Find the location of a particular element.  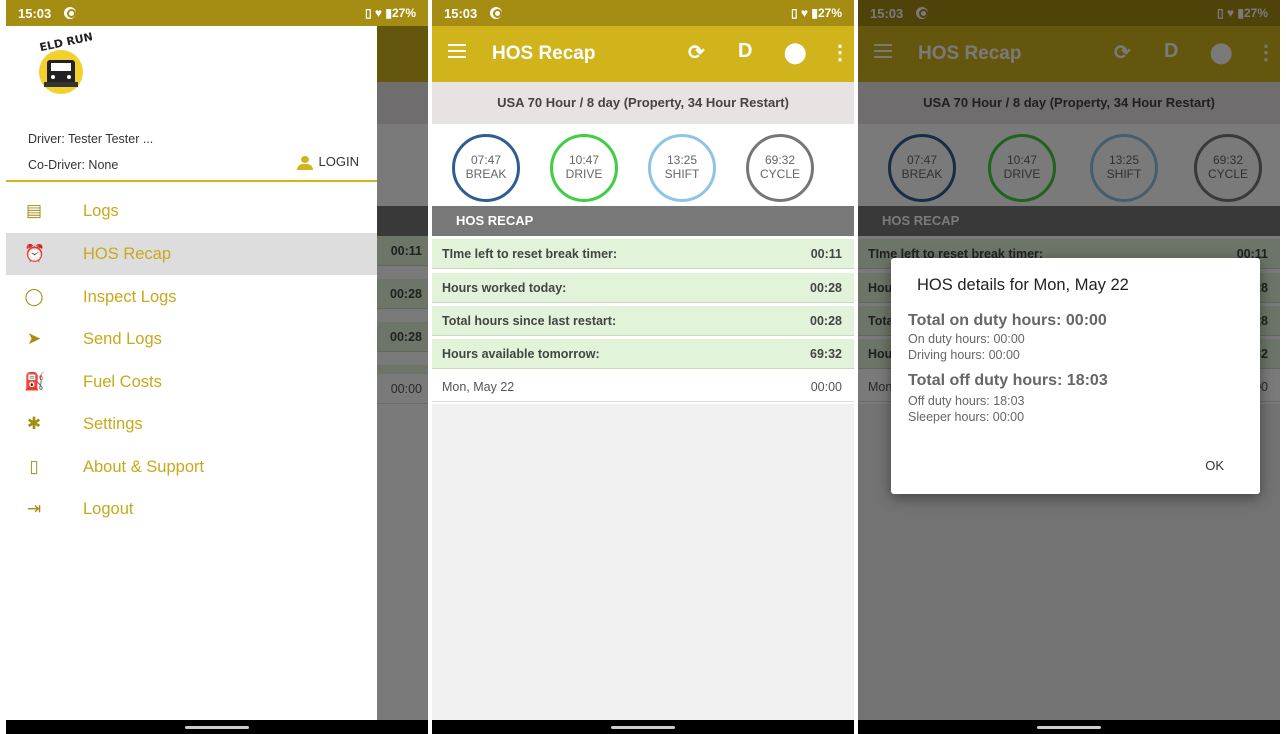

row-label: Total hours since last restart: is located at coordinates (529, 321).